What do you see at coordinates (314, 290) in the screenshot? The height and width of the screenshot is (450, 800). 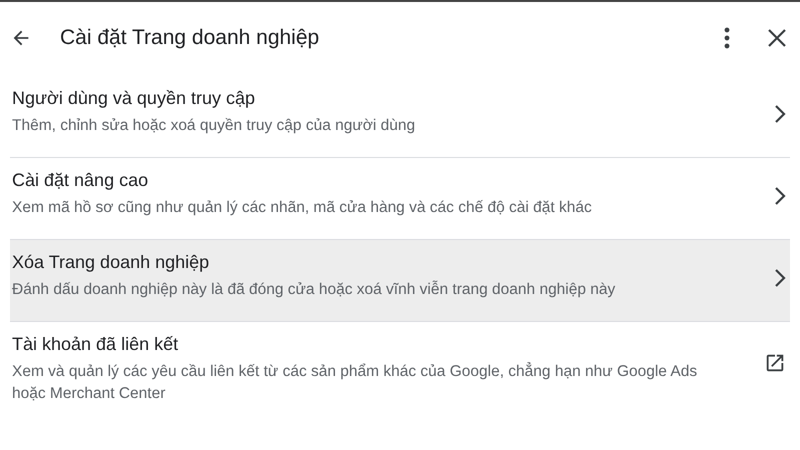 I see `item-description: Đánh dấu doanh nghiệp này là đã đóng cửa hoặc xoá vĩnh viễn trang doanh nghiệp này` at bounding box center [314, 290].